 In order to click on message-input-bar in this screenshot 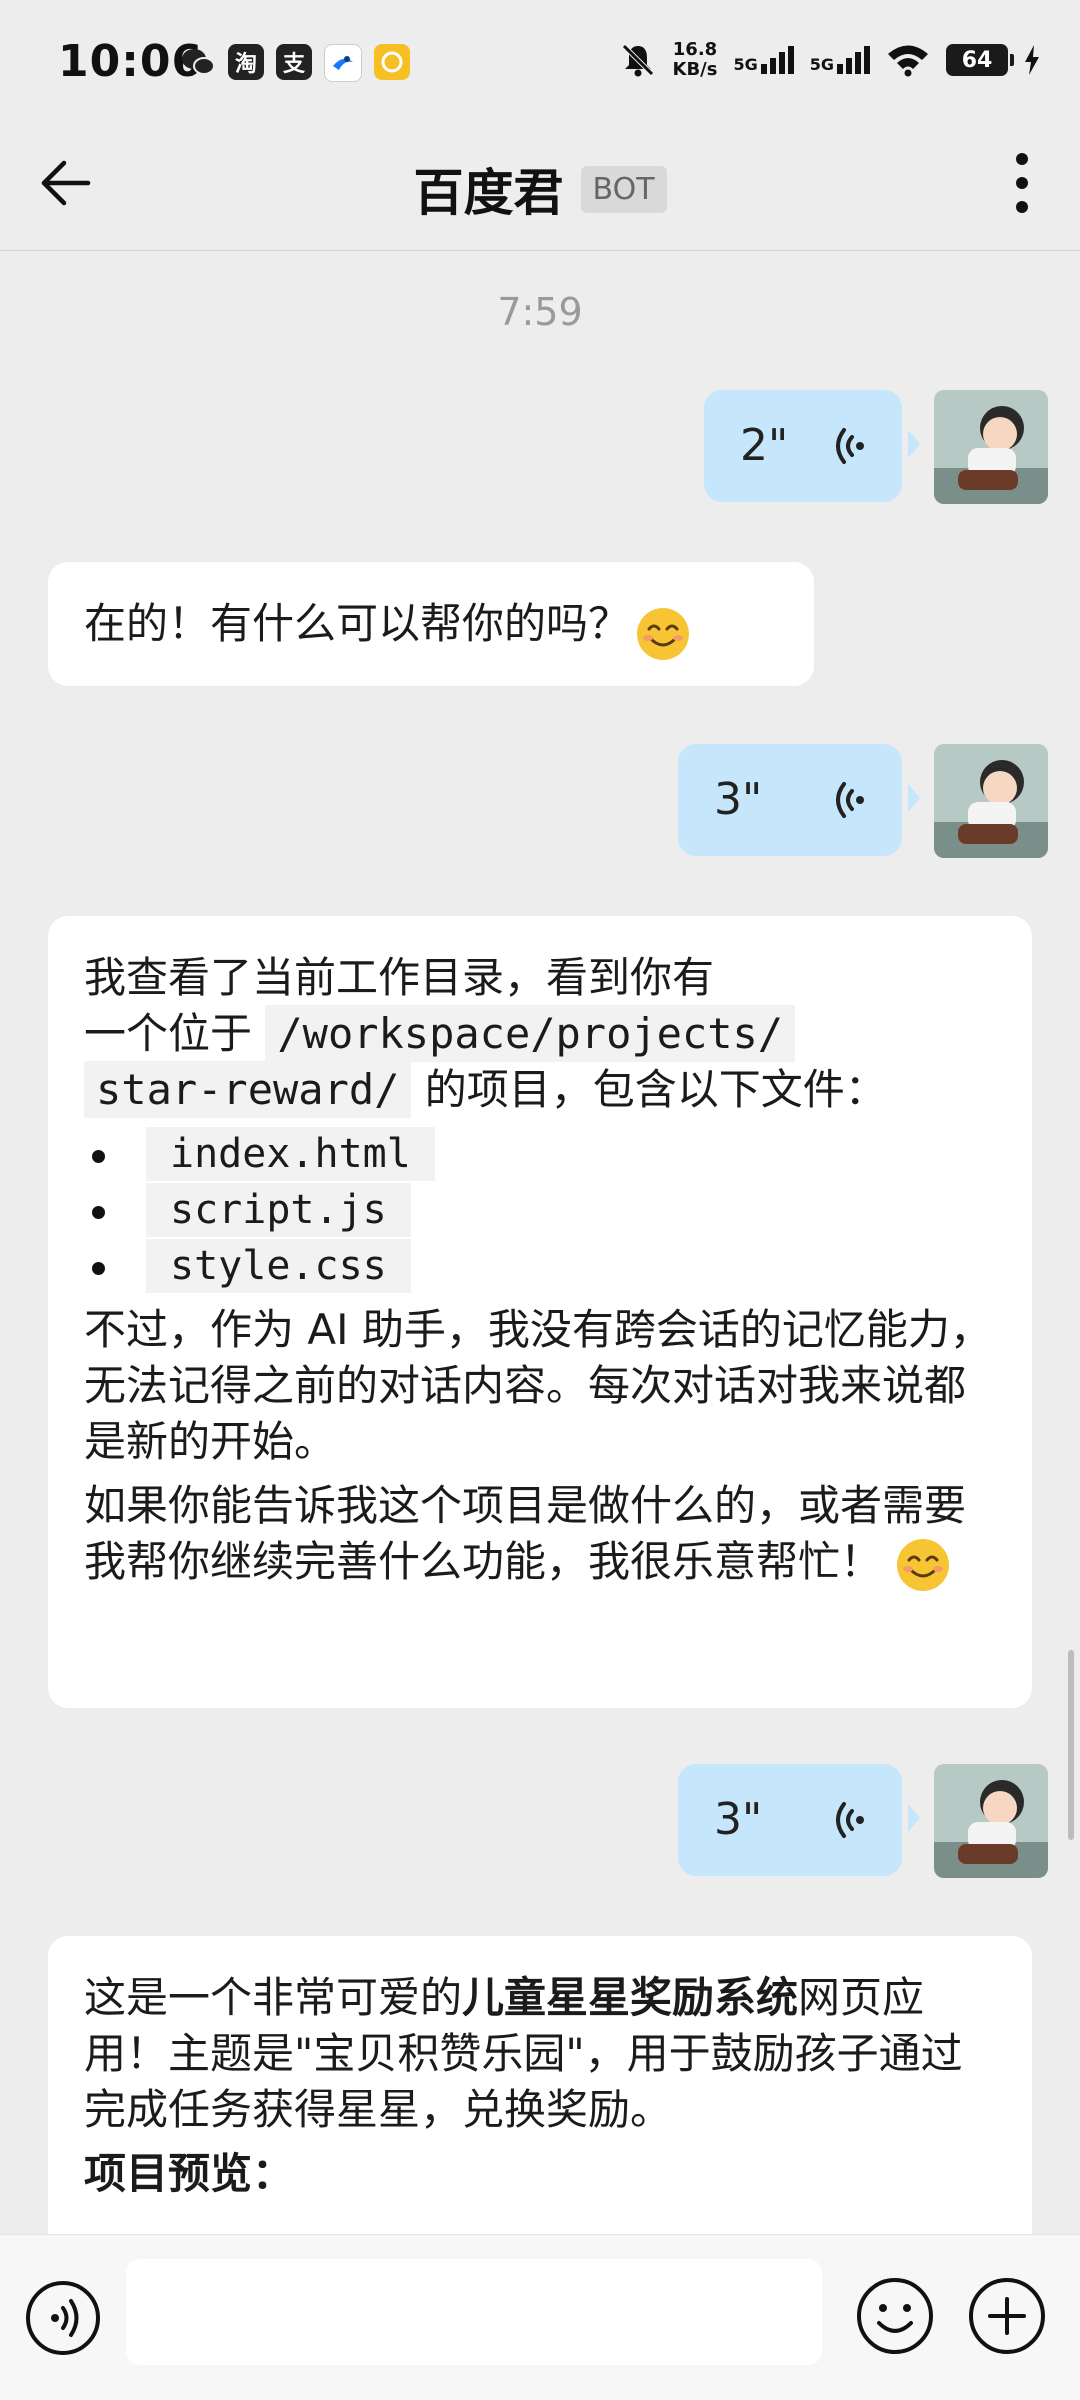, I will do `click(540, 2317)`.